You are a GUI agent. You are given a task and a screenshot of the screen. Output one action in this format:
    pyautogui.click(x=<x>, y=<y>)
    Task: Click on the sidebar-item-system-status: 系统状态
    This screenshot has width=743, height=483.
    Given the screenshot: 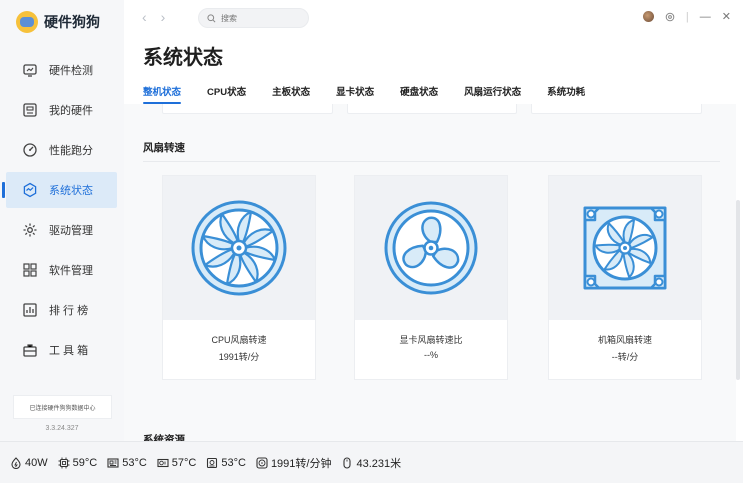 What is the action you would take?
    pyautogui.click(x=59, y=190)
    